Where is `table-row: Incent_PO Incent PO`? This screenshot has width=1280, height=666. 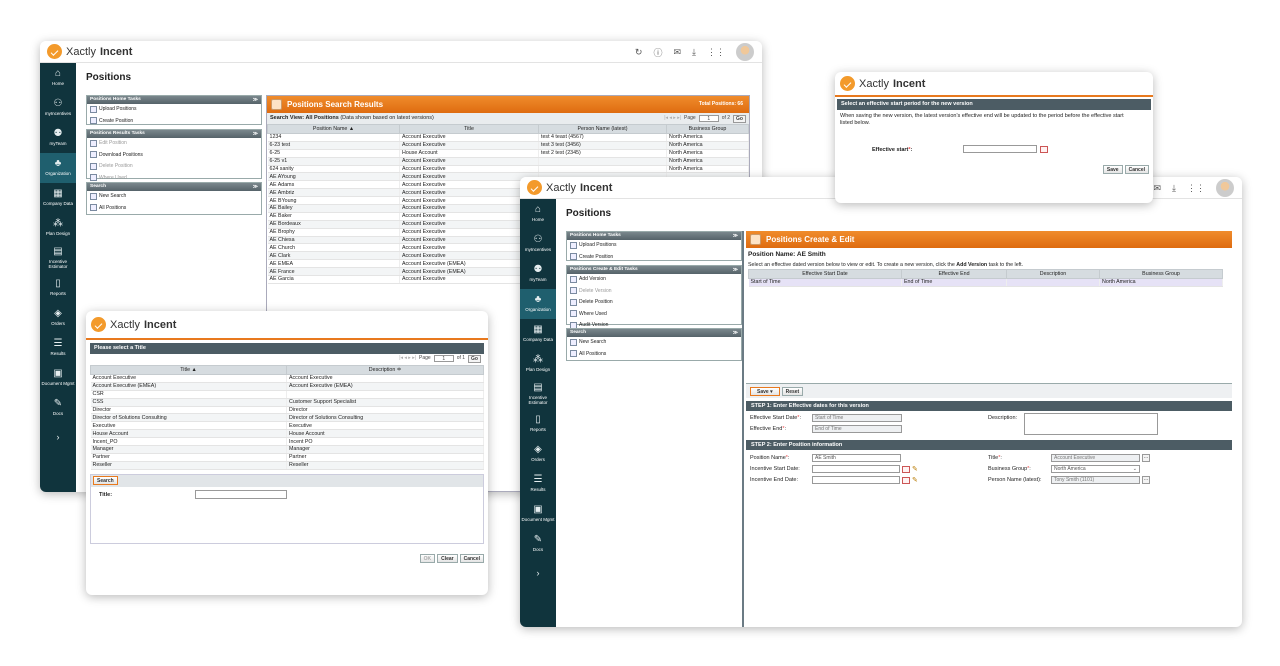
table-row: Incent_PO Incent PO is located at coordinates (287, 442).